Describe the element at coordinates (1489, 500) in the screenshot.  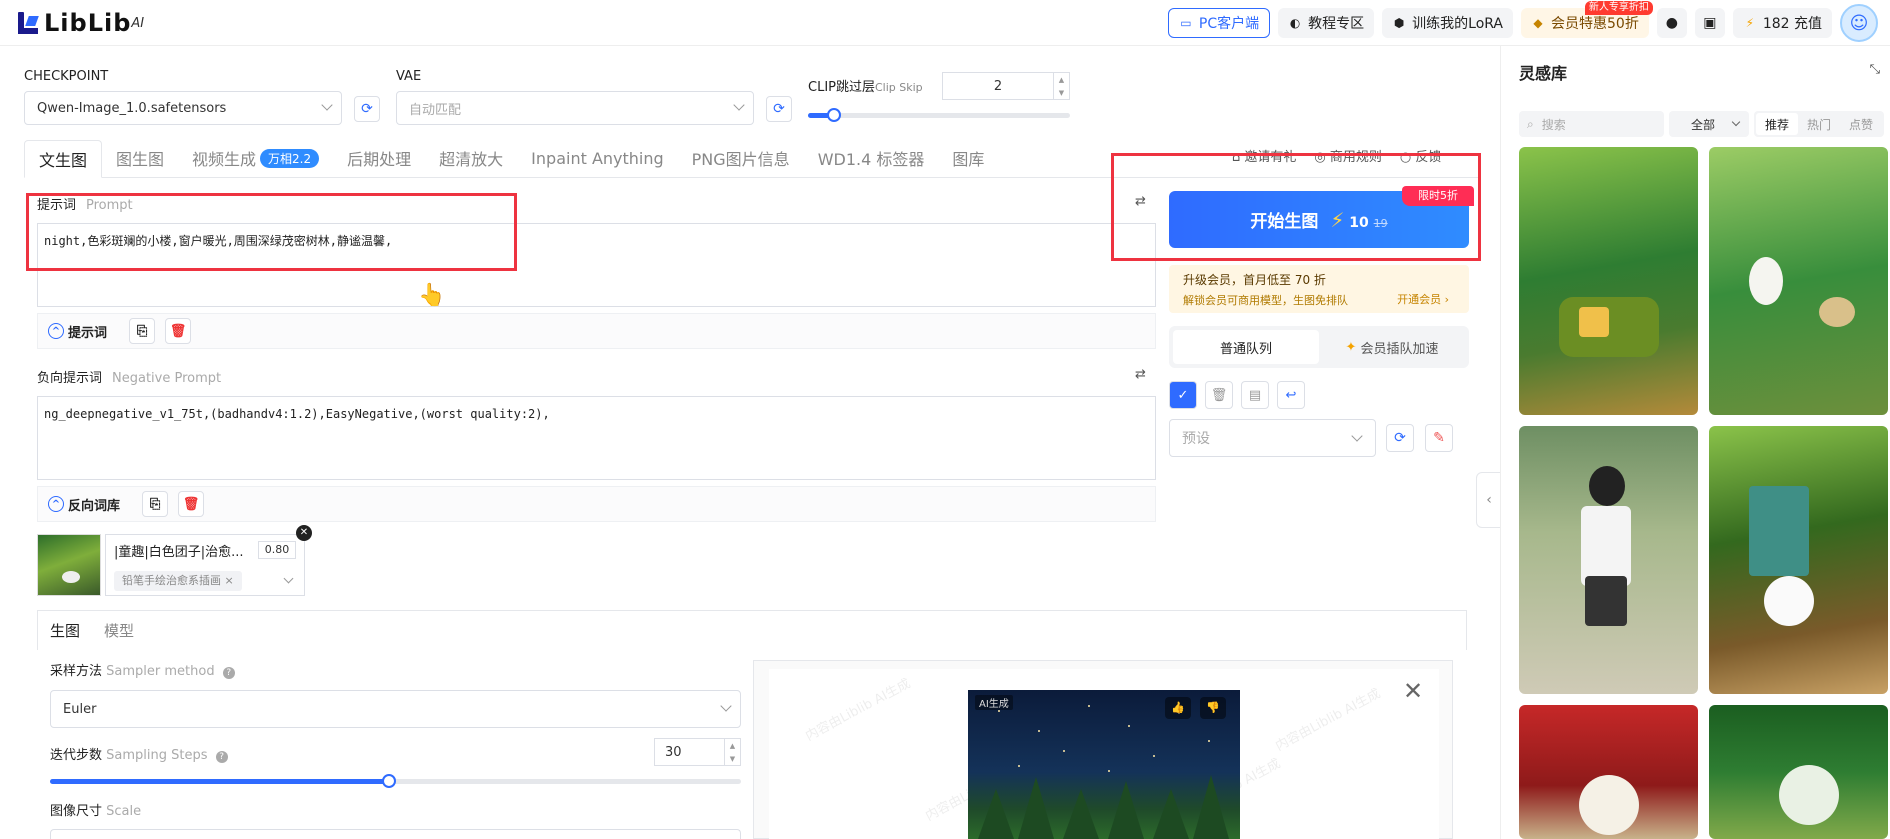
I see `collapse-sidebar-handle: ‹` at that location.